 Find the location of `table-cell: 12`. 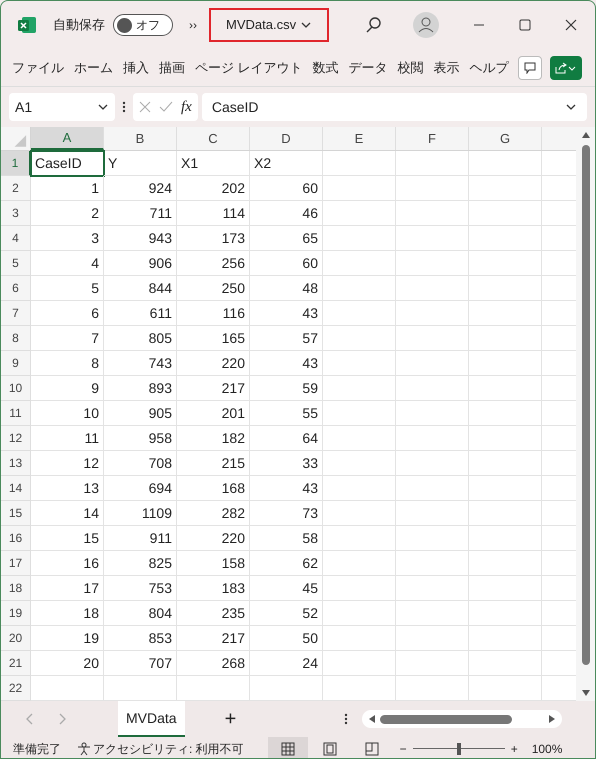

table-cell: 12 is located at coordinates (67, 463).